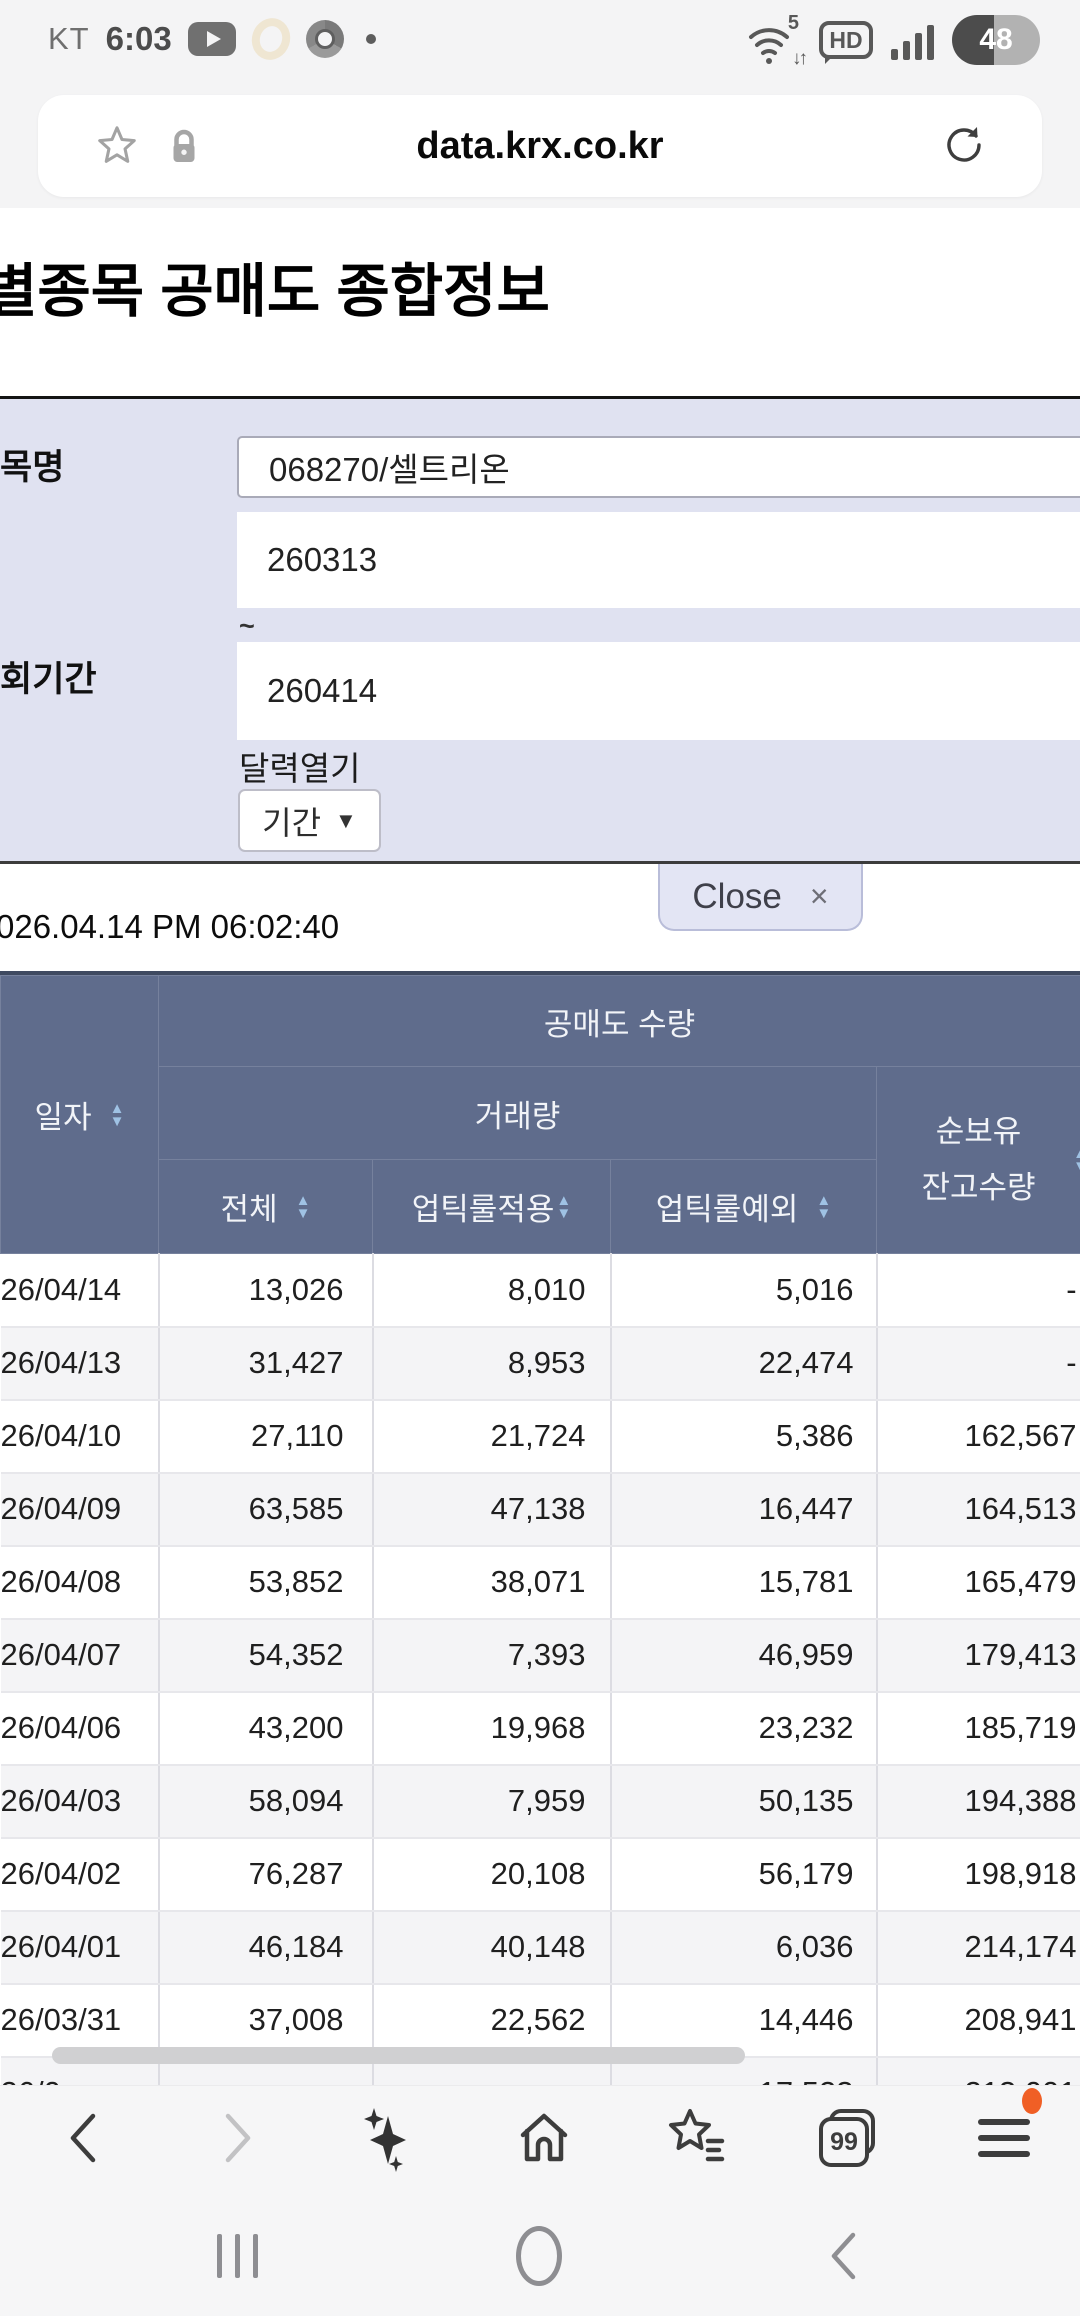  What do you see at coordinates (265, 1206) in the screenshot?
I see `header-total: 전체 ▲ ▼` at bounding box center [265, 1206].